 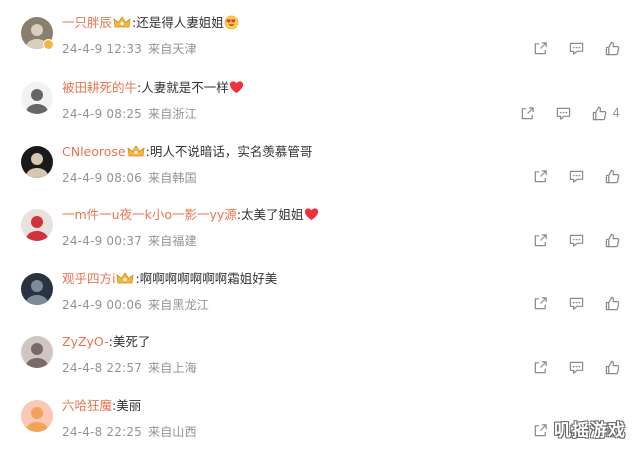 I want to click on like-button: 4, so click(x=605, y=113).